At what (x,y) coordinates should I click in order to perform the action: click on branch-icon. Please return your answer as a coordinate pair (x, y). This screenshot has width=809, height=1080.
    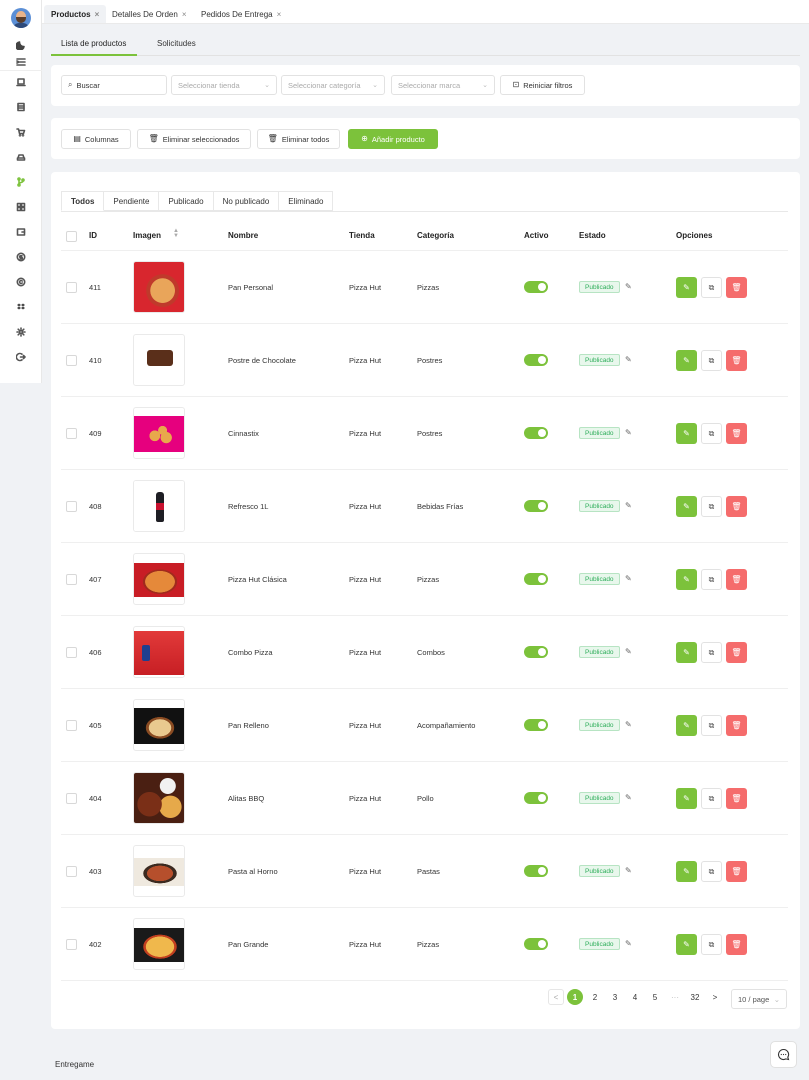
    Looking at the image, I should click on (21, 182).